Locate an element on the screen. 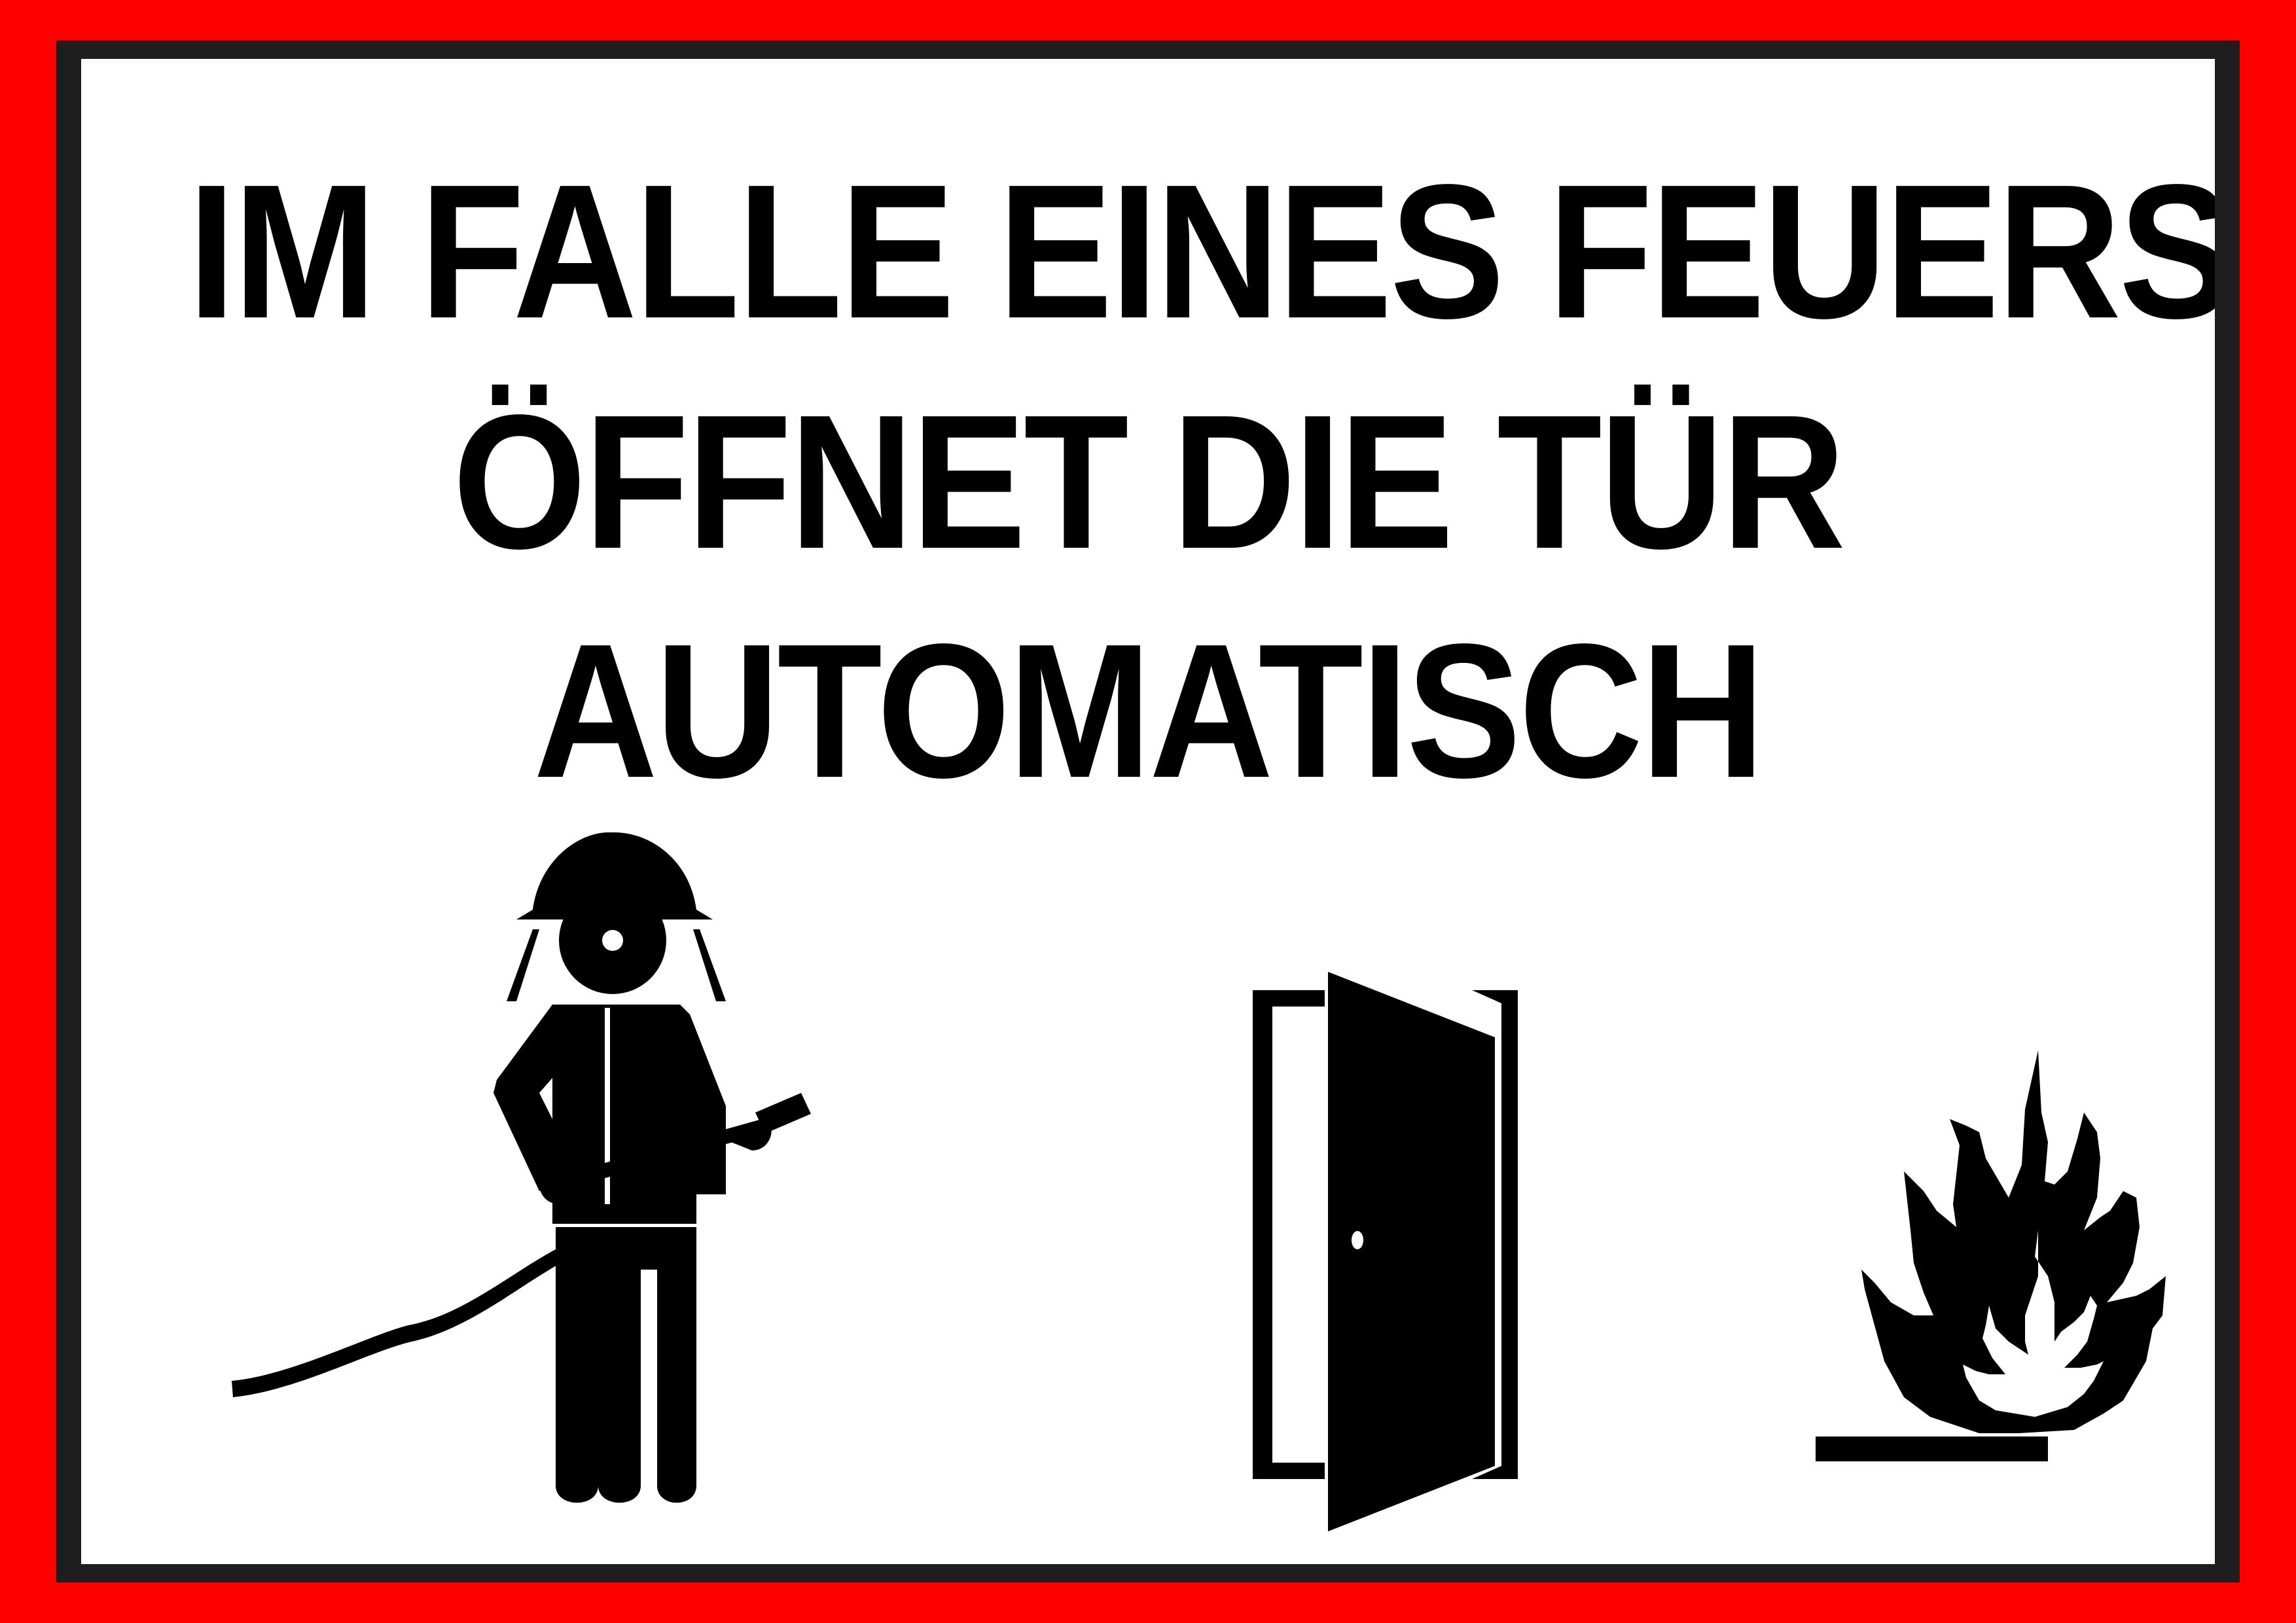 This screenshot has height=1623, width=2296. flame-icon is located at coordinates (1991, 1255).